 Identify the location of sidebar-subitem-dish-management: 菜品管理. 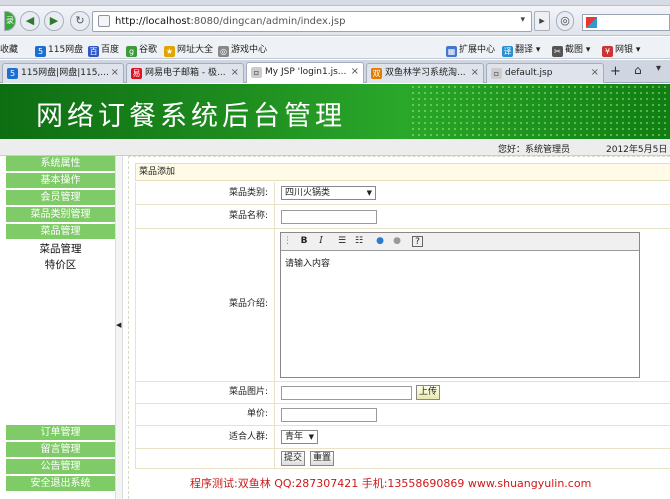
(60, 249).